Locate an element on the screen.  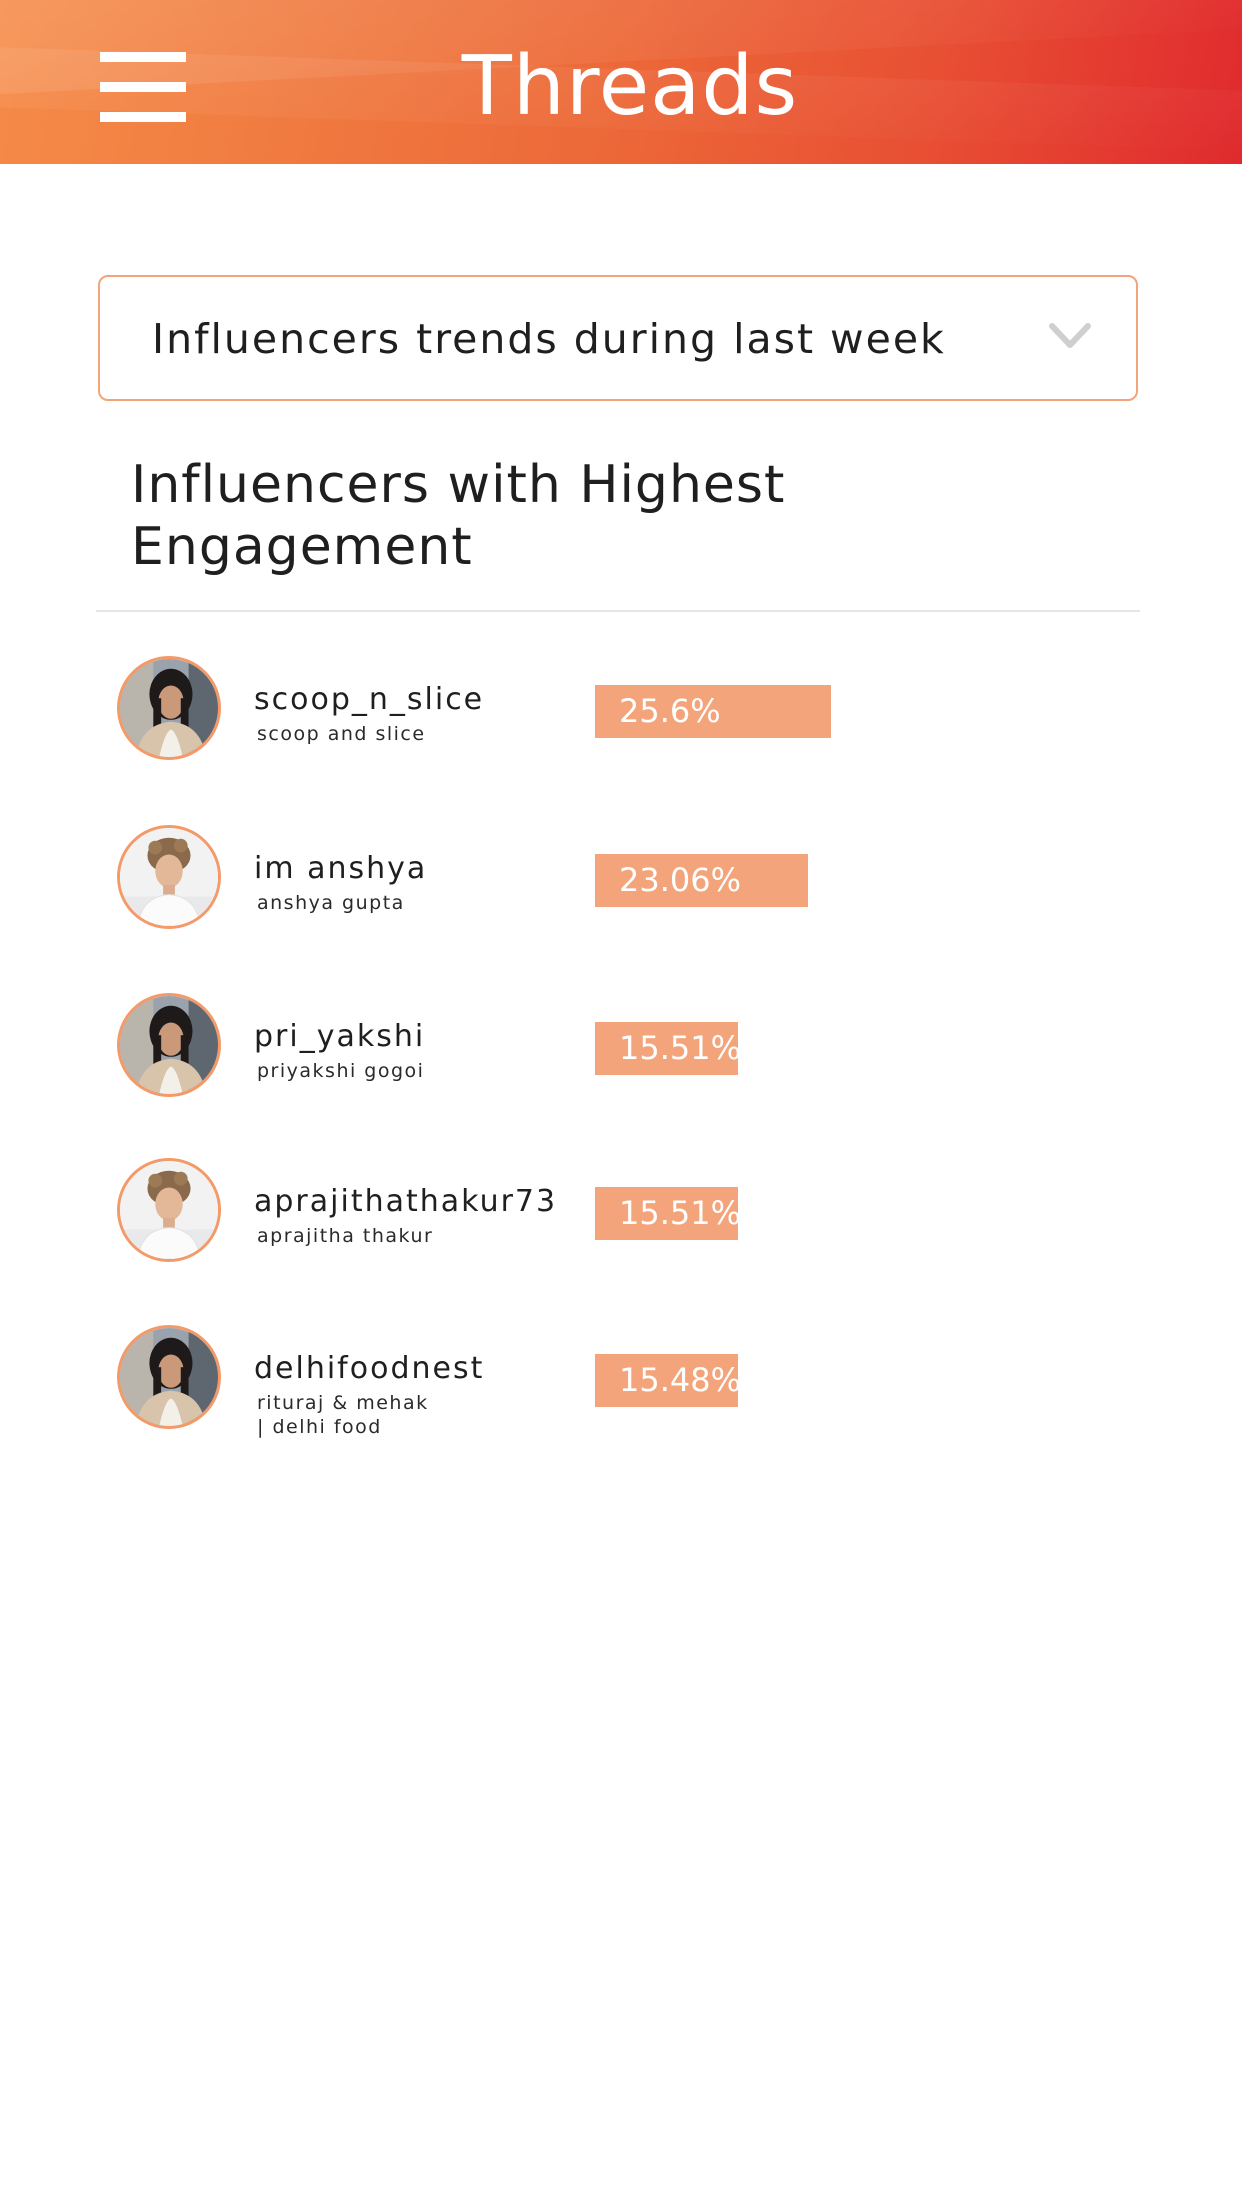
influencer-row: pri_yakshi priyakshi gogoi 15.51% is located at coordinates (614, 1053).